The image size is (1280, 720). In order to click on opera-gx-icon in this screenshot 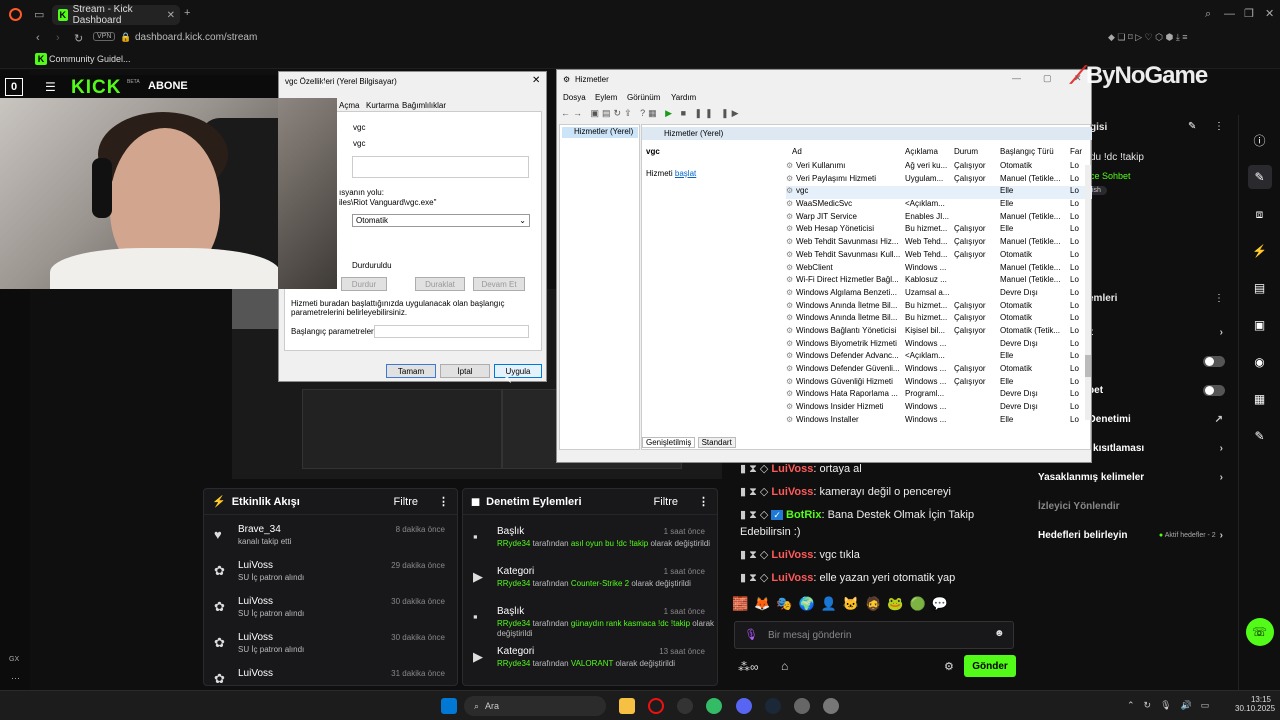, I will do `click(15, 14)`.